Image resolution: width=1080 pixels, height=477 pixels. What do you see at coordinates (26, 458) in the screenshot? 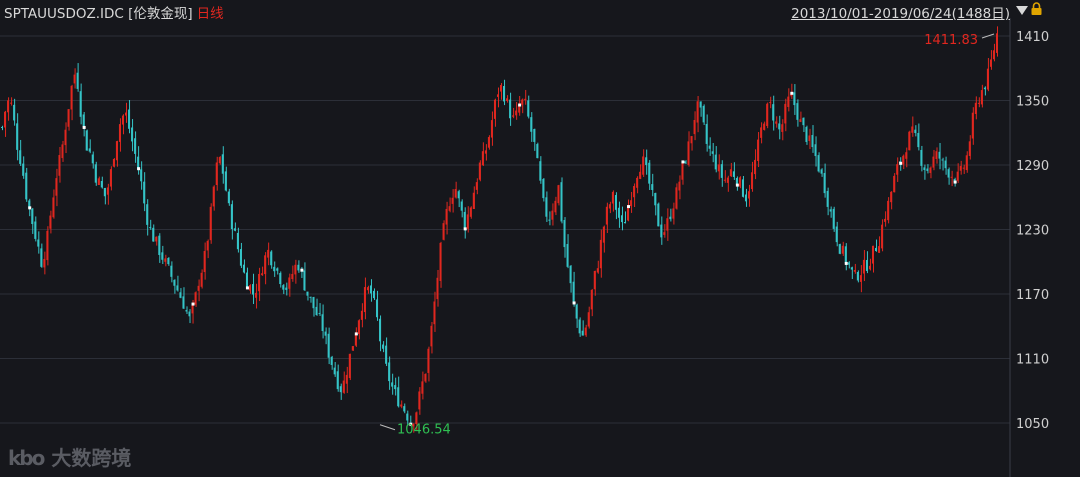
I see `logo-mark: kbo` at bounding box center [26, 458].